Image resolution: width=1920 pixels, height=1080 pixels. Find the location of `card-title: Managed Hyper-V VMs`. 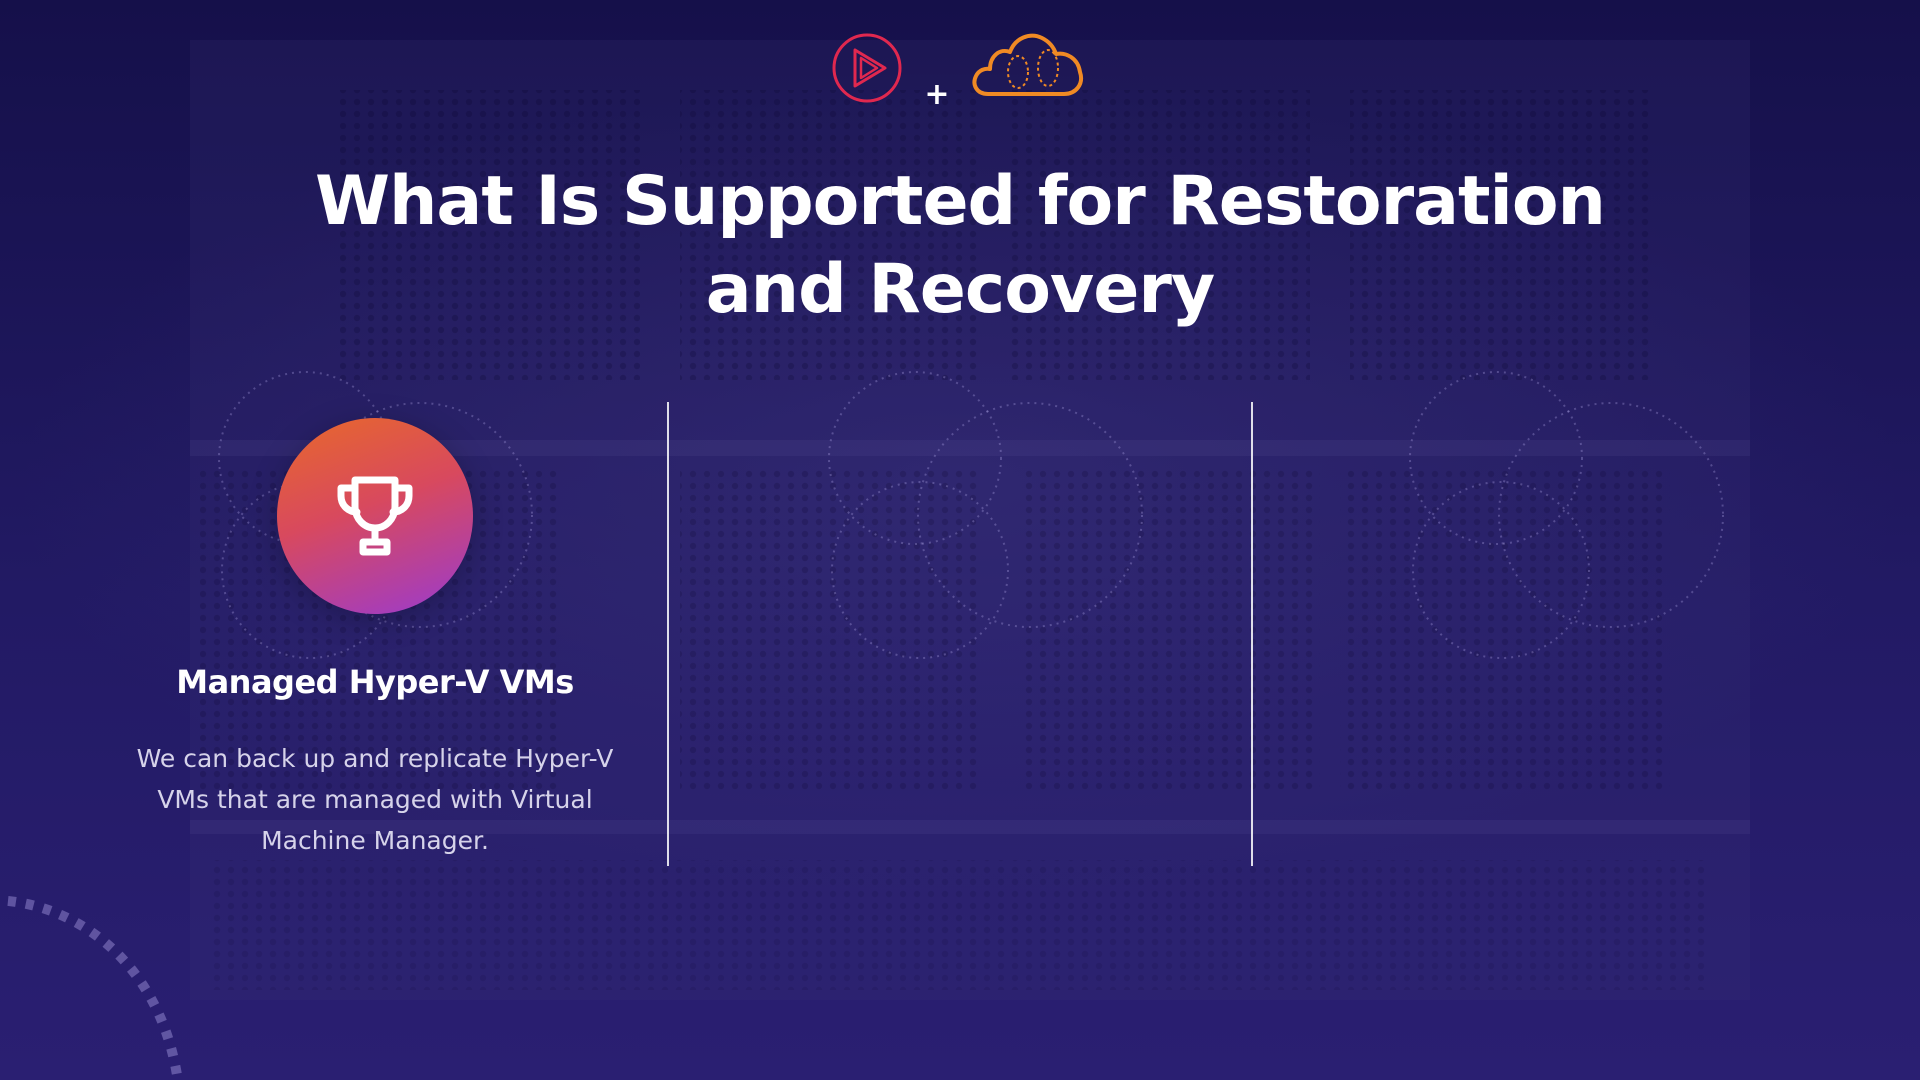

card-title: Managed Hyper-V VMs is located at coordinates (375, 682).